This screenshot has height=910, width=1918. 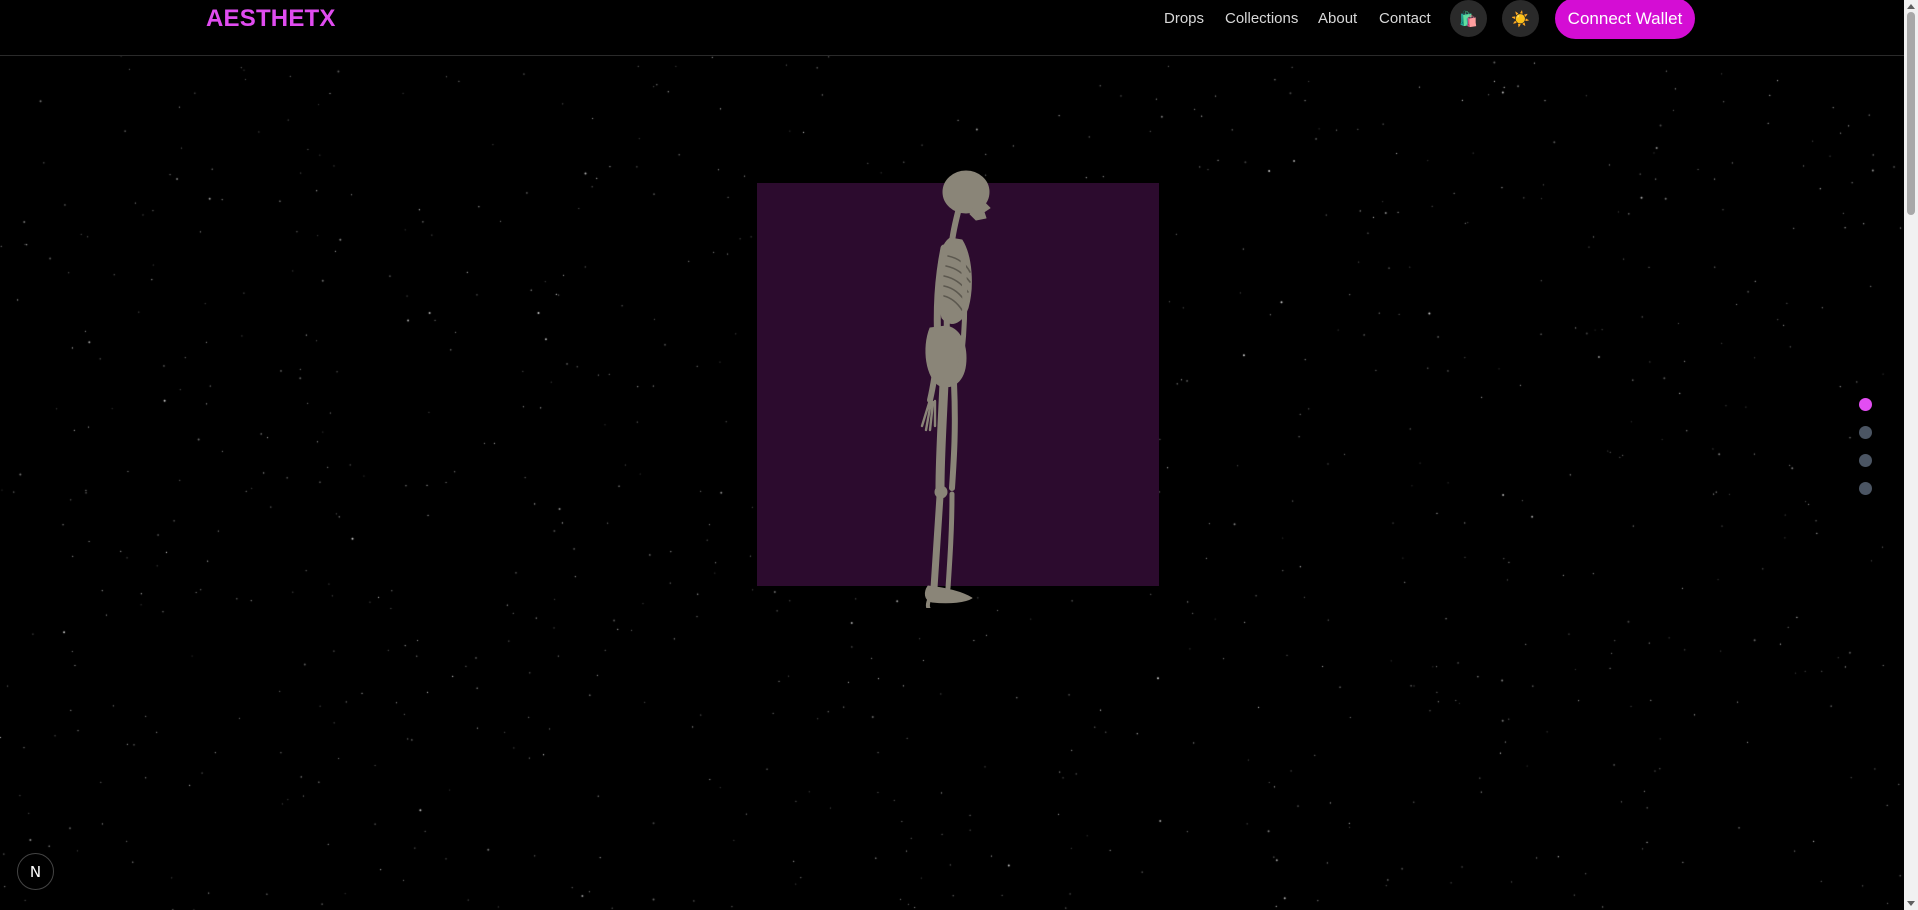 I want to click on skeleton-figure, so click(x=955, y=389).